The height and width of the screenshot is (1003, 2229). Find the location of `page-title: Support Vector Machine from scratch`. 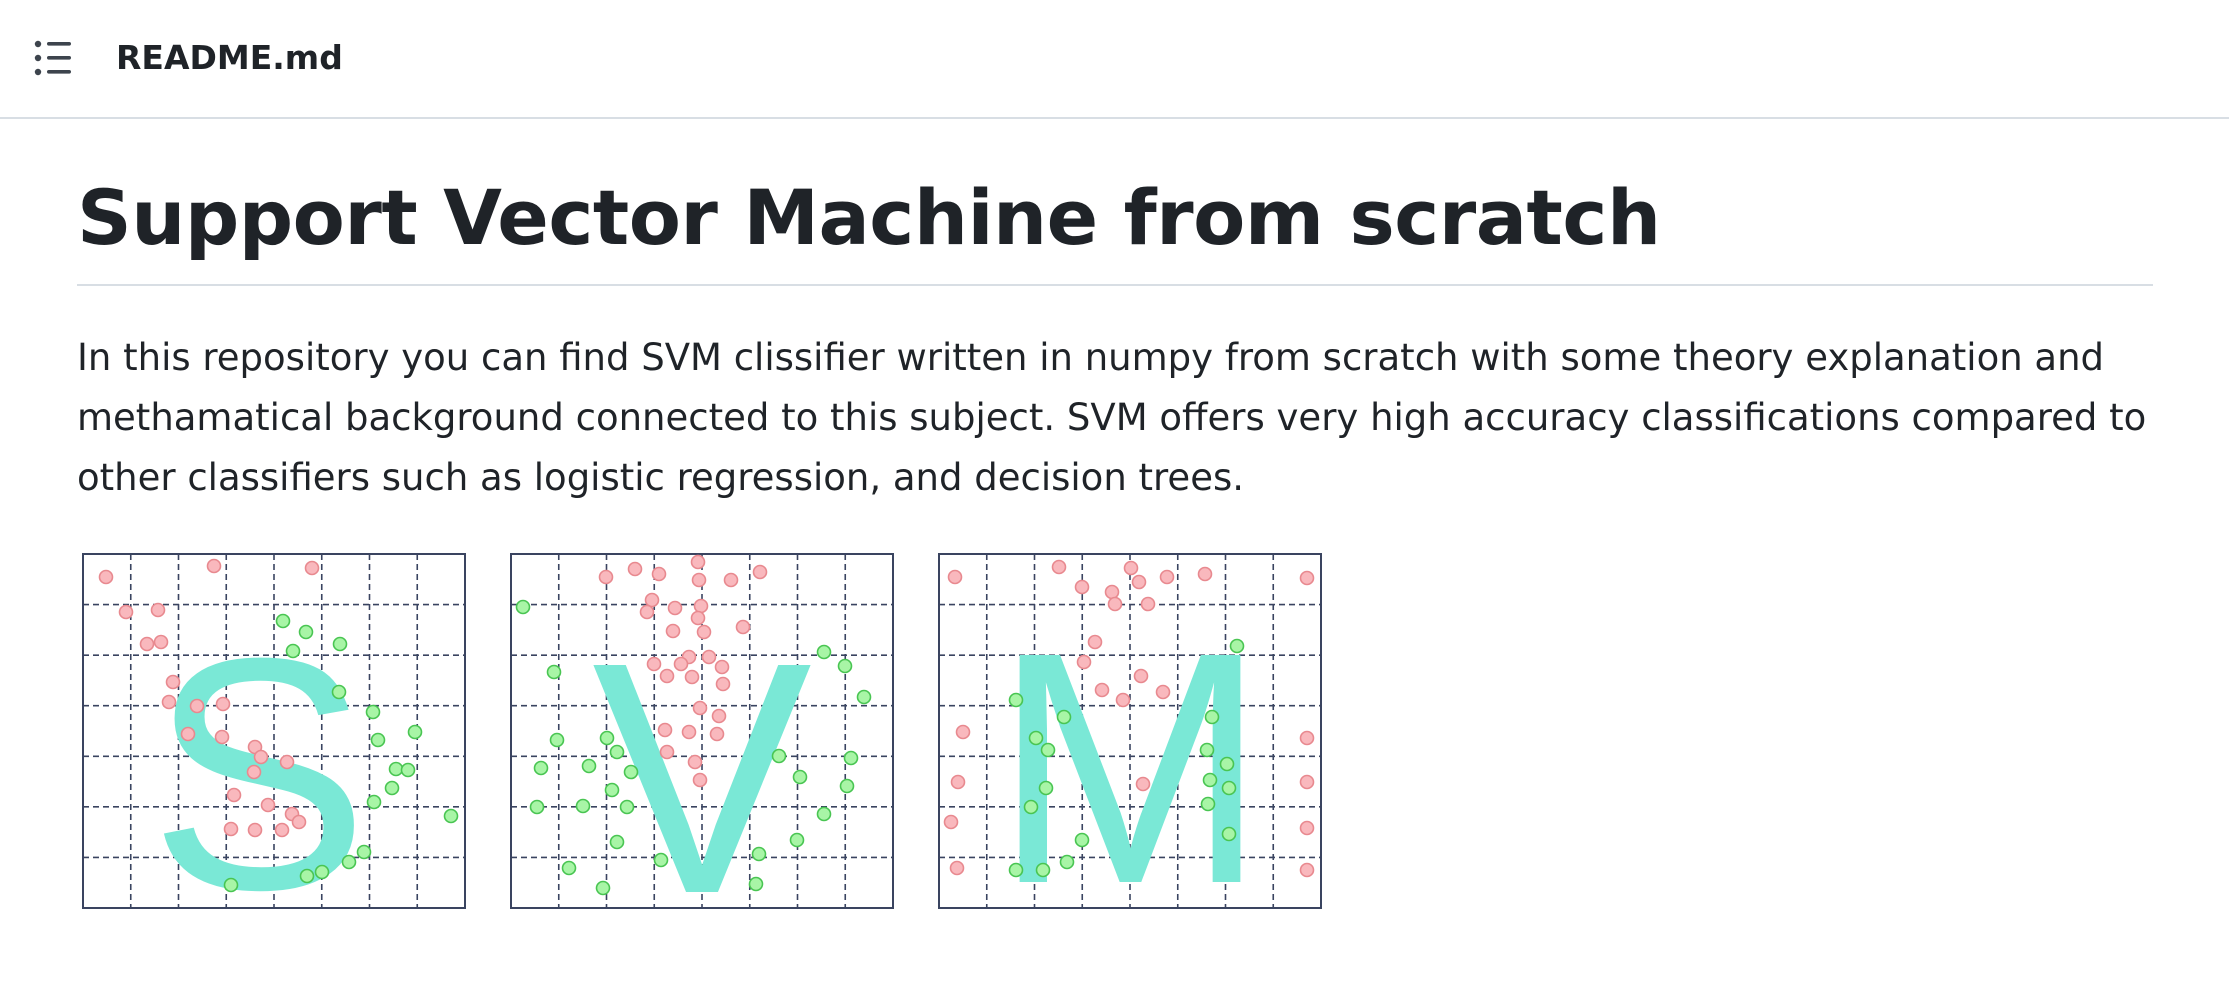

page-title: Support Vector Machine from scratch is located at coordinates (869, 217).